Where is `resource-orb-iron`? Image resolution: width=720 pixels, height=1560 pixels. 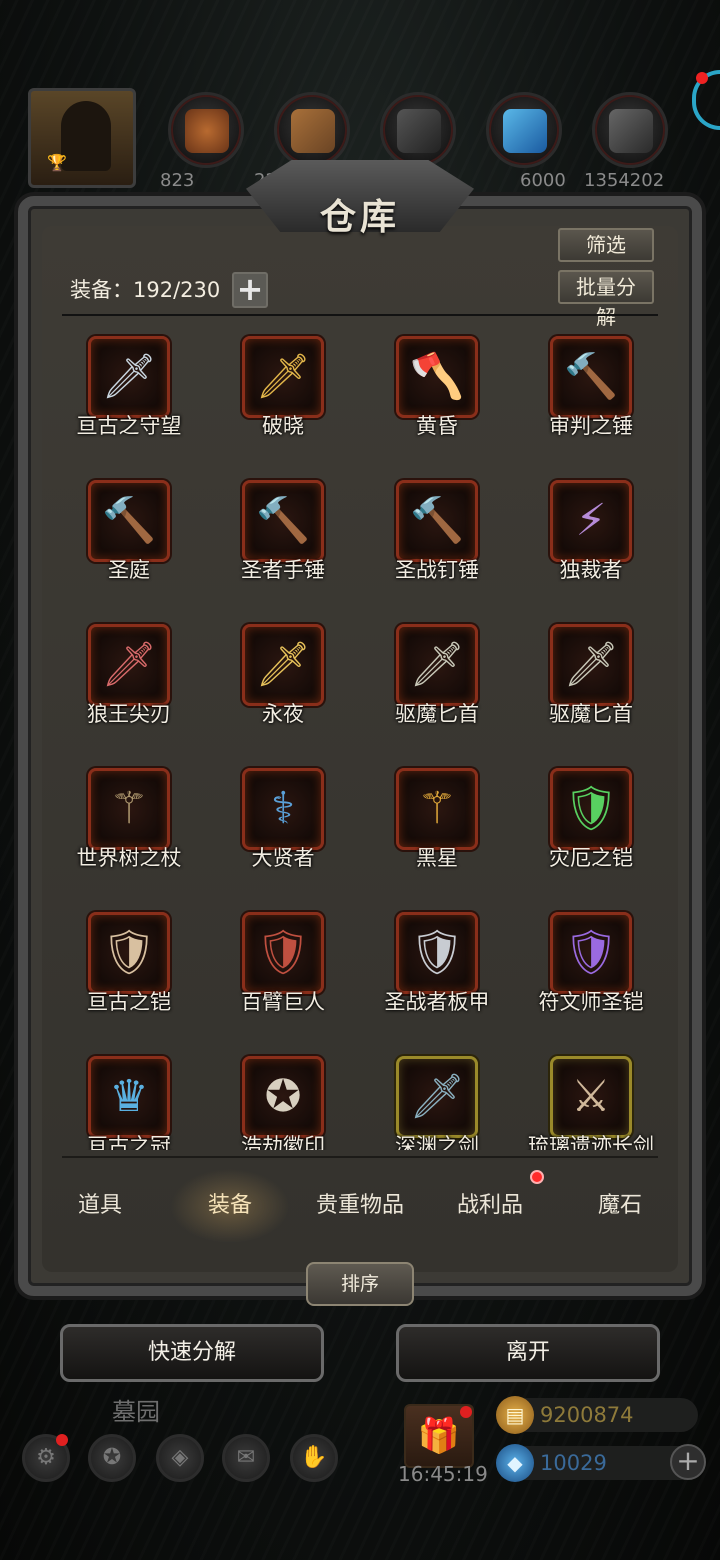
resource-orb-iron is located at coordinates (418, 130).